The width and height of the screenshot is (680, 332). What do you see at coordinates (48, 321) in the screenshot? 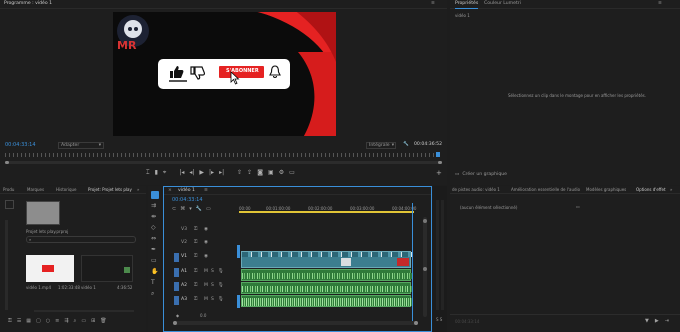
I see `zoom-slider-icon: ○` at bounding box center [48, 321].